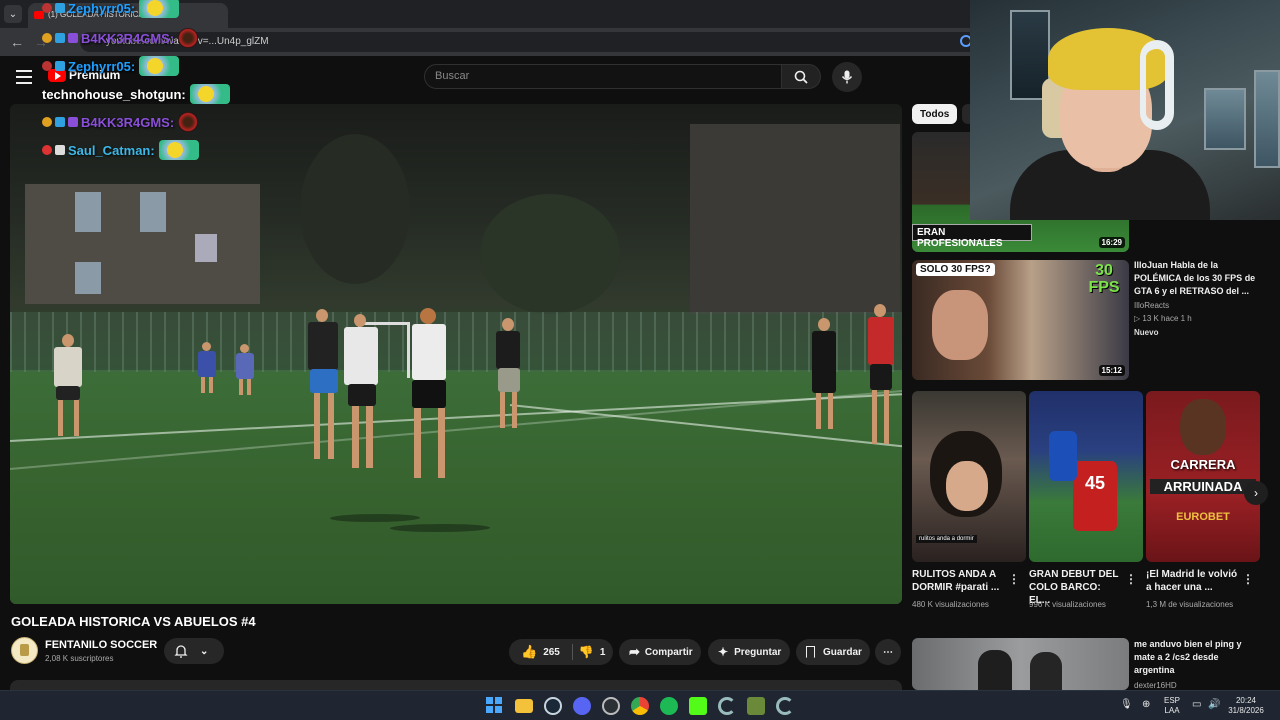 The height and width of the screenshot is (720, 1280). What do you see at coordinates (540, 652) in the screenshot?
I see `like-button: 👍 265` at bounding box center [540, 652].